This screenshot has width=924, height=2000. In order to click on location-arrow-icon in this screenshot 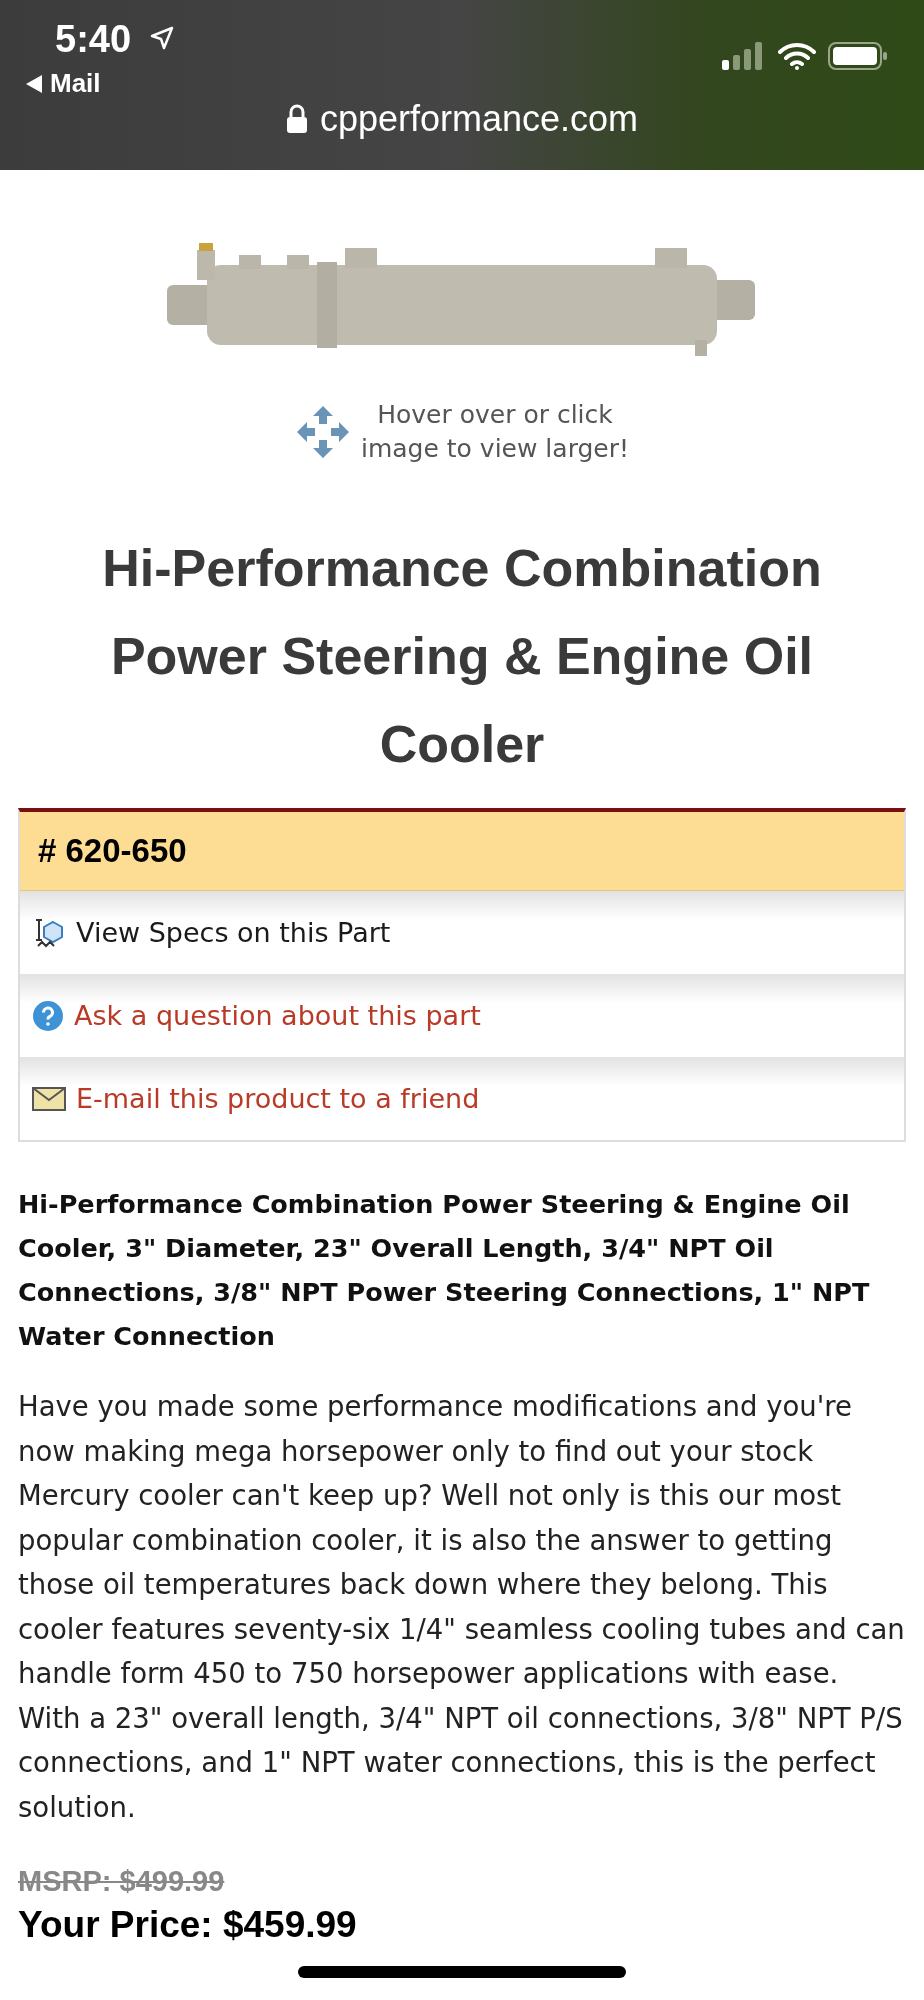, I will do `click(162, 38)`.